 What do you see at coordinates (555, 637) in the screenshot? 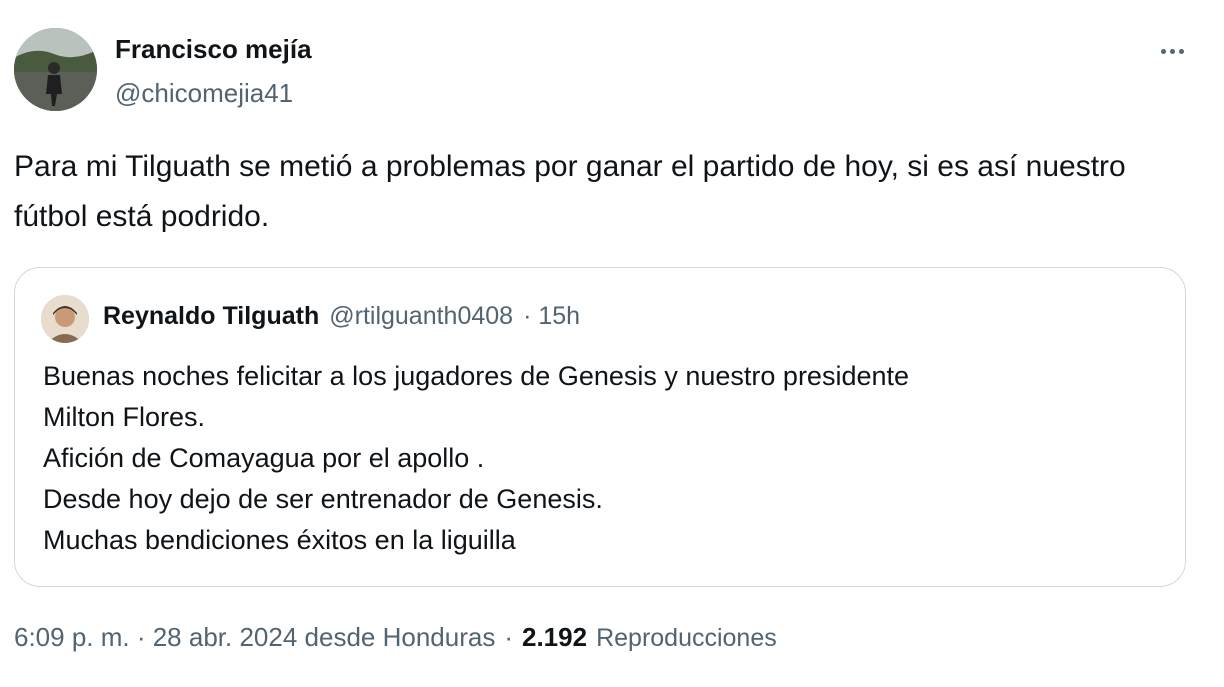
I see `views-count: 2.192` at bounding box center [555, 637].